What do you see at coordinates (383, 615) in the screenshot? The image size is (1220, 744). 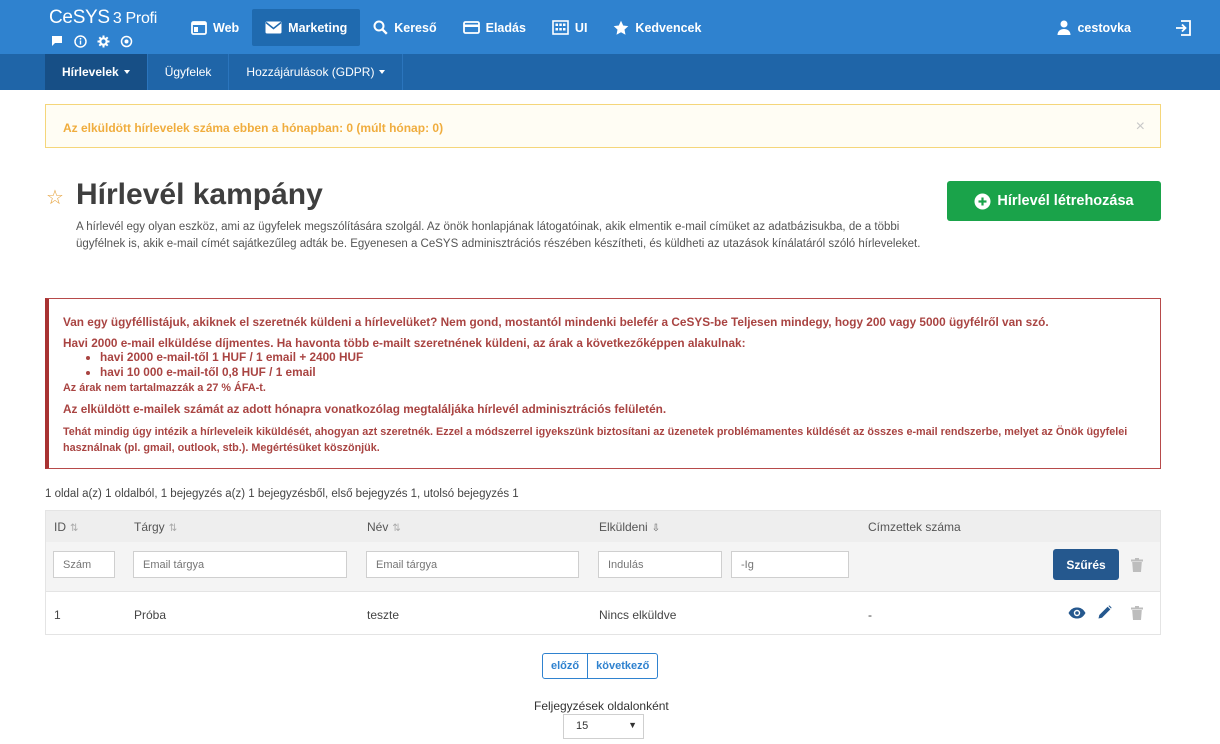 I see `cell-name: teszte` at bounding box center [383, 615].